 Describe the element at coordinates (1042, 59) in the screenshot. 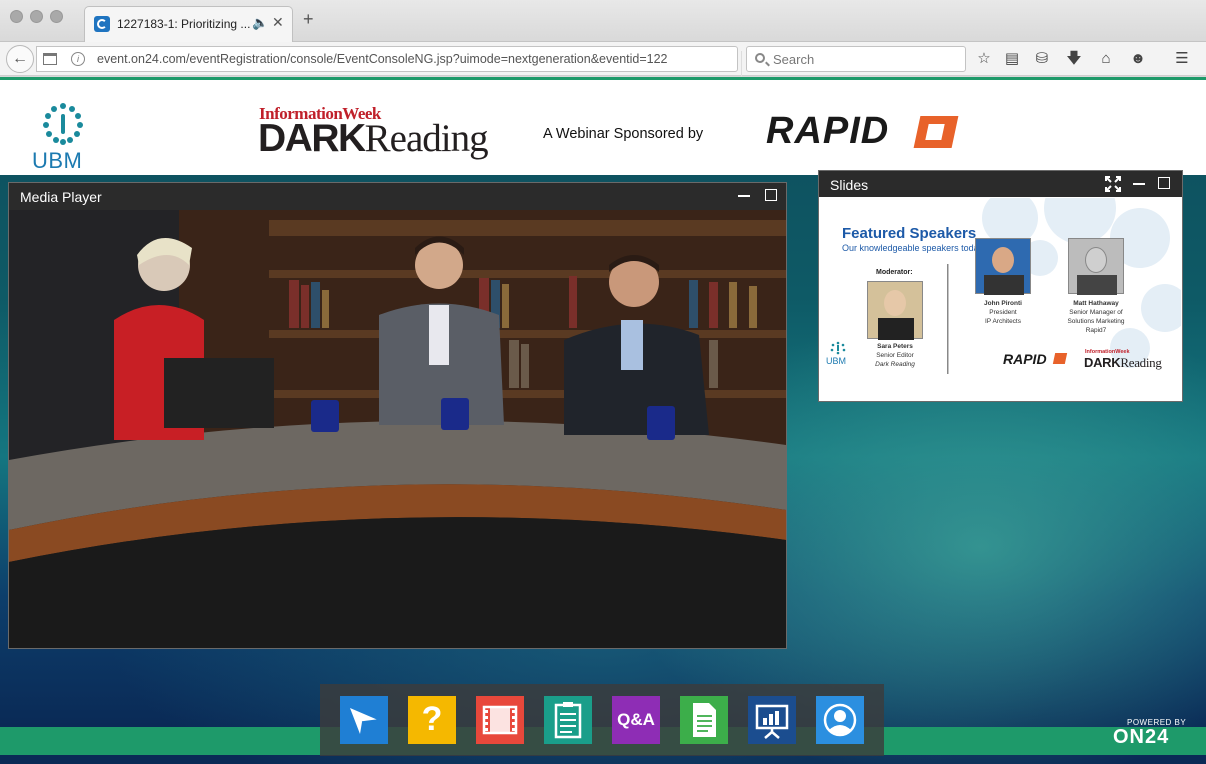

I see `pocket-icon: ⛁` at that location.